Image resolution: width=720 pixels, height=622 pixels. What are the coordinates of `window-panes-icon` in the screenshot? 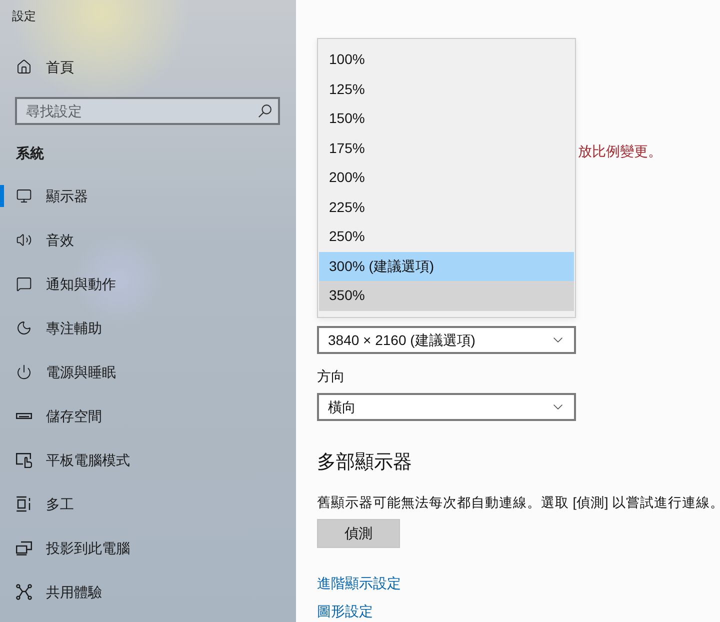 It's located at (24, 504).